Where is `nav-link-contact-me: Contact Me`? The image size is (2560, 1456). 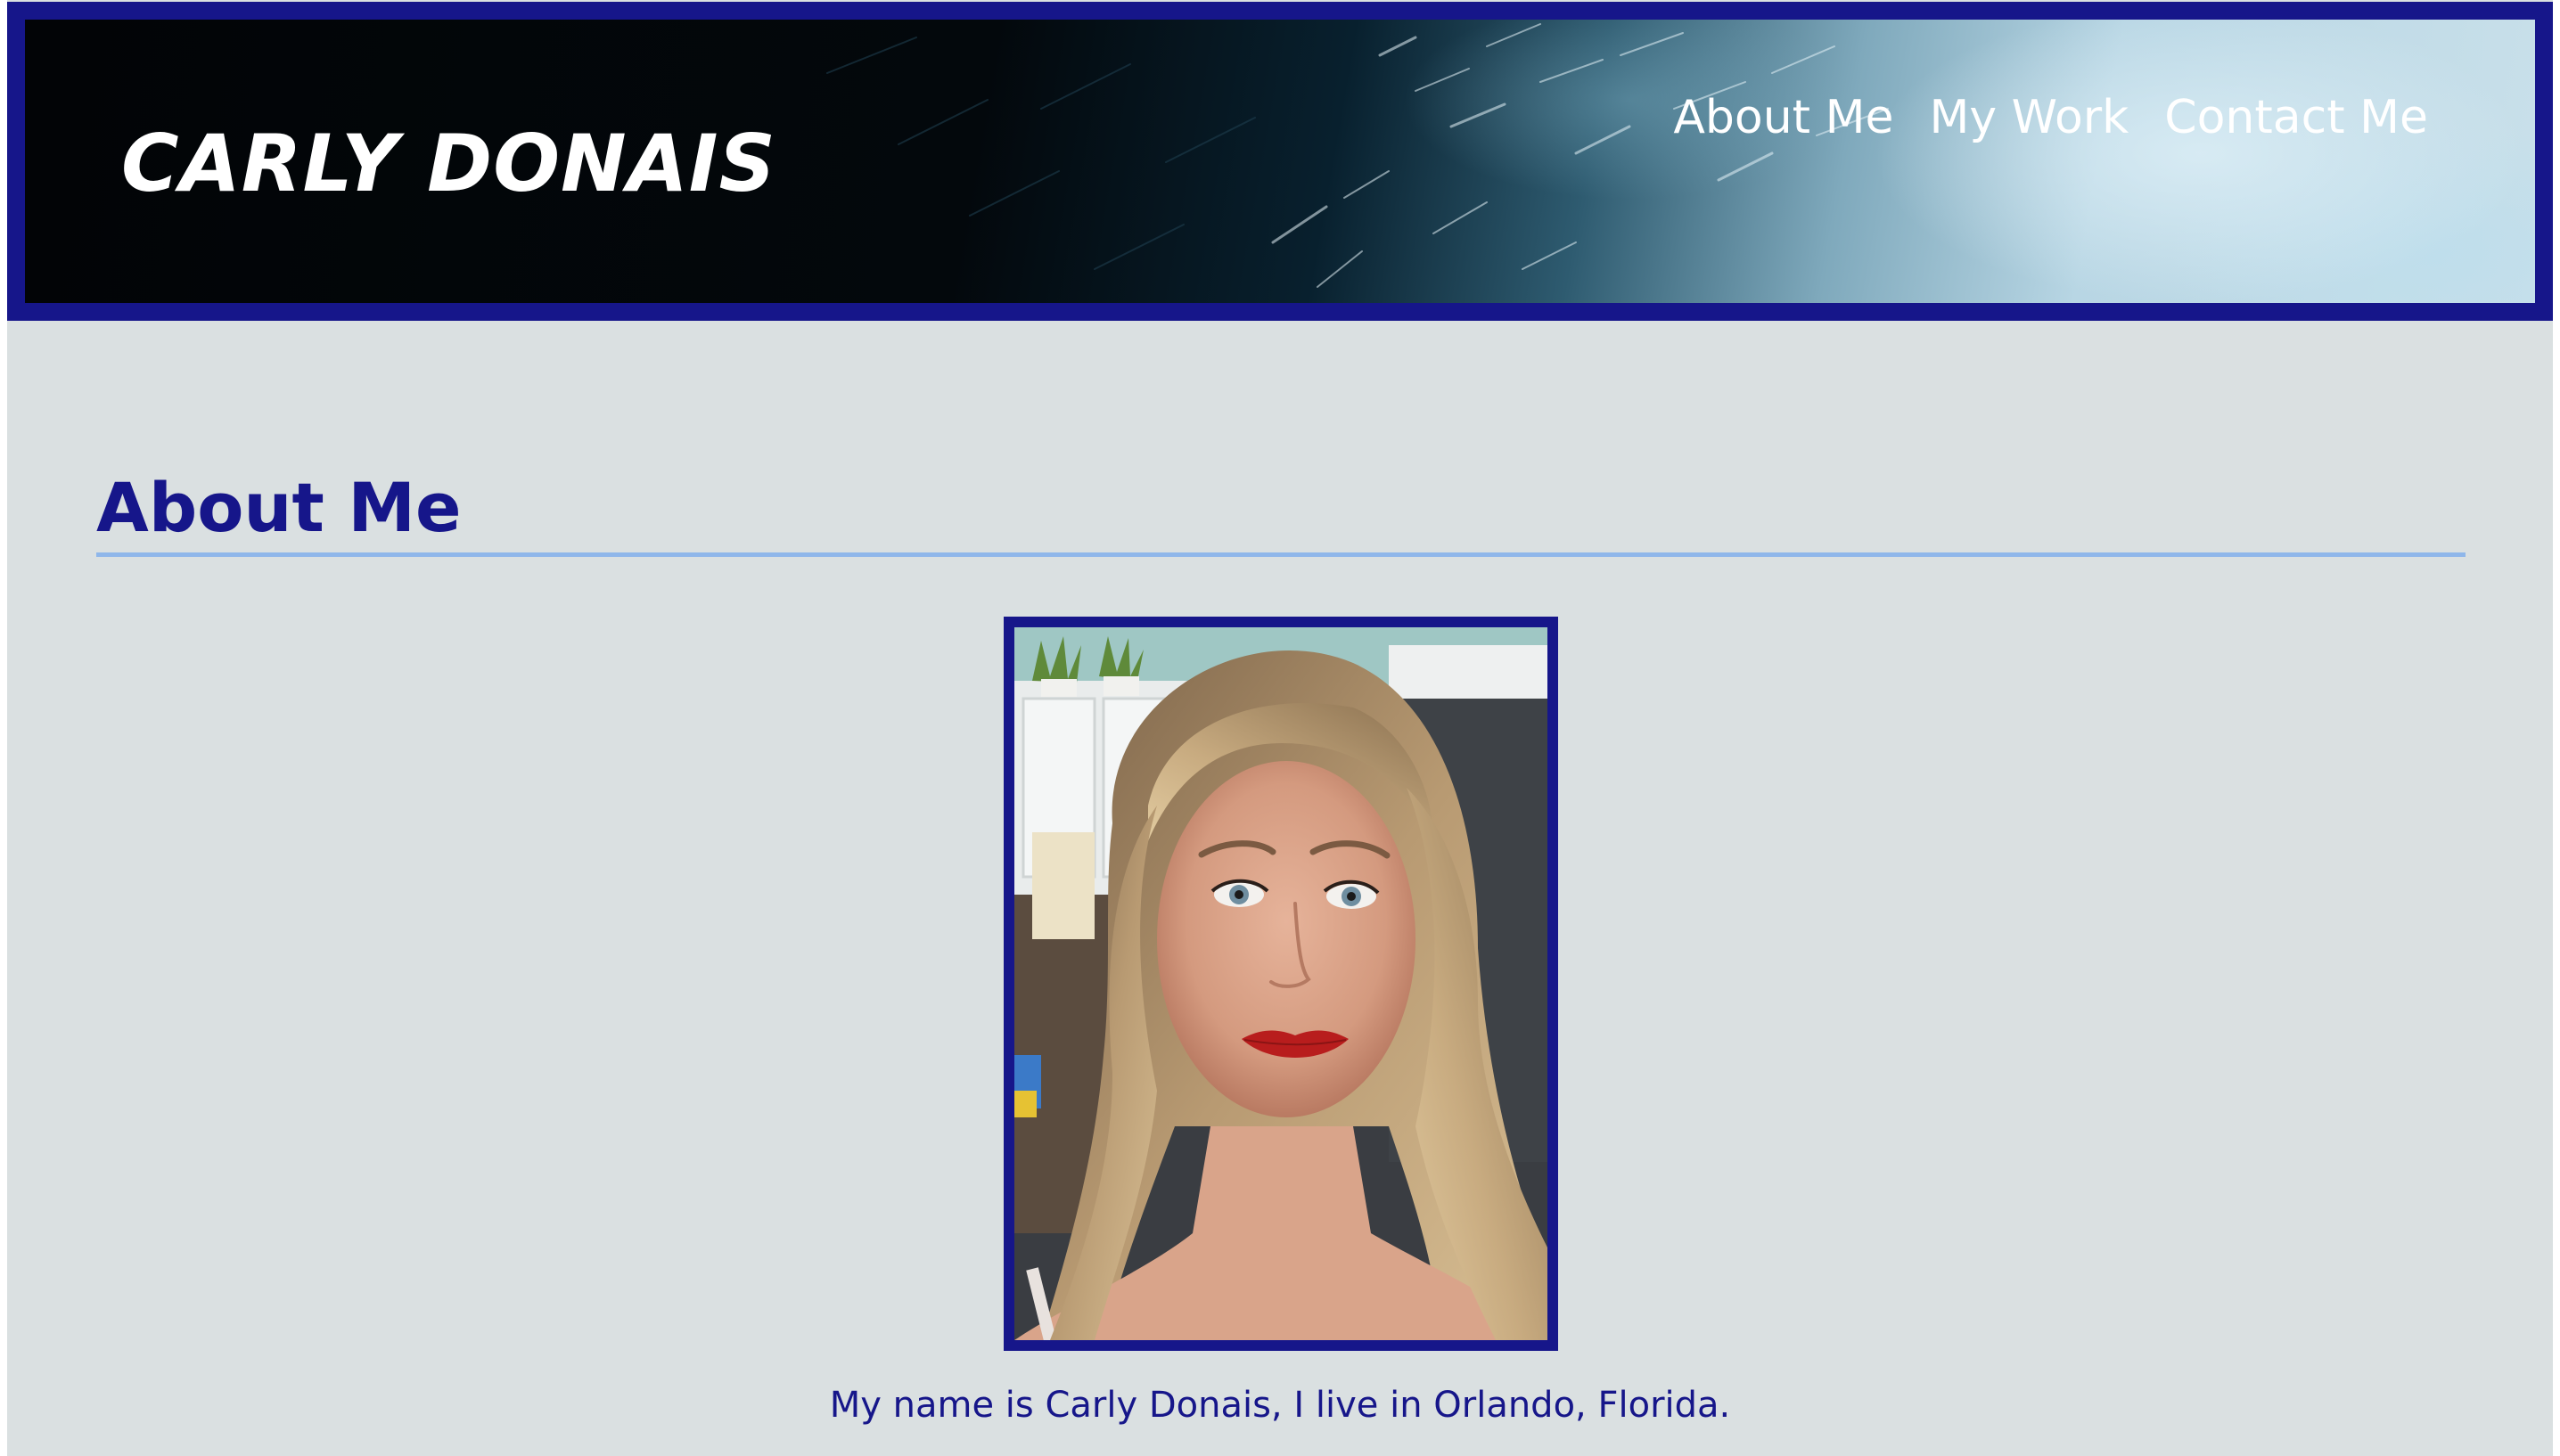
nav-link-contact-me: Contact Me is located at coordinates (2296, 118).